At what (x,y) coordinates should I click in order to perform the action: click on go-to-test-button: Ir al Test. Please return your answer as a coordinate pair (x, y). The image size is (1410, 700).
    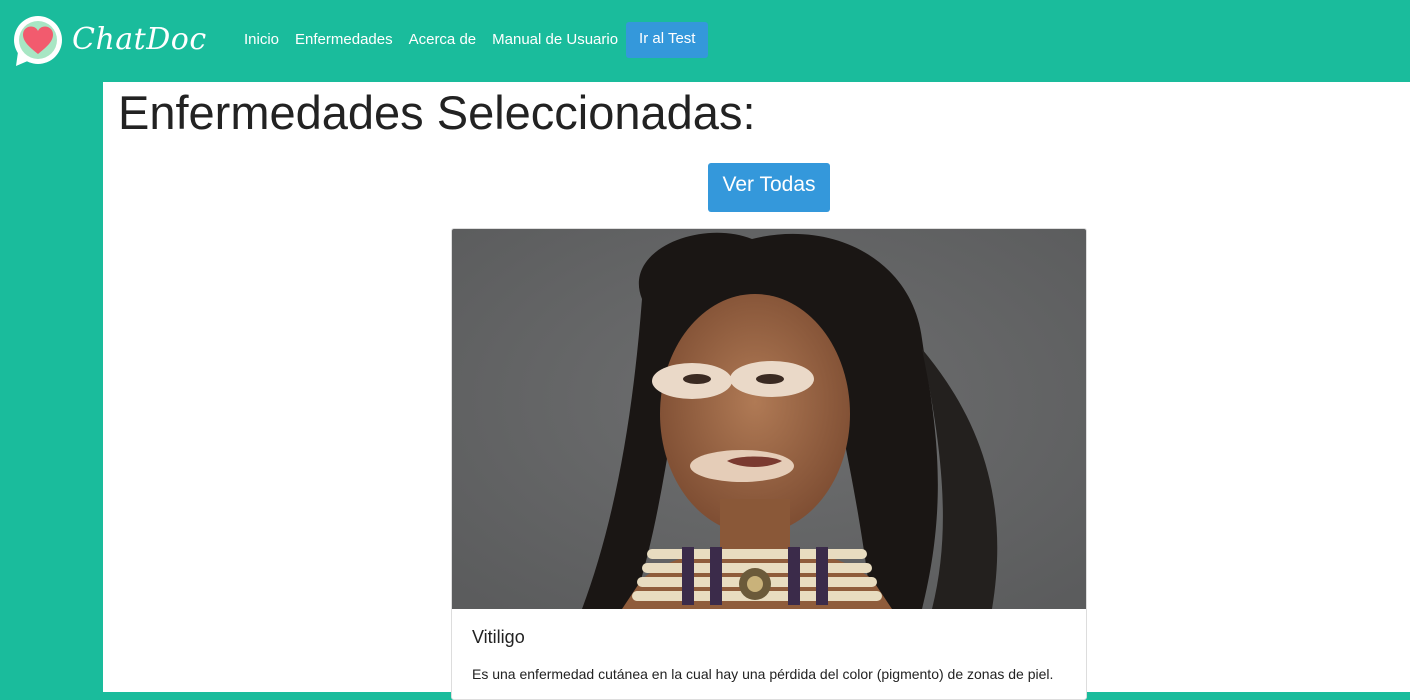
    Looking at the image, I should click on (667, 40).